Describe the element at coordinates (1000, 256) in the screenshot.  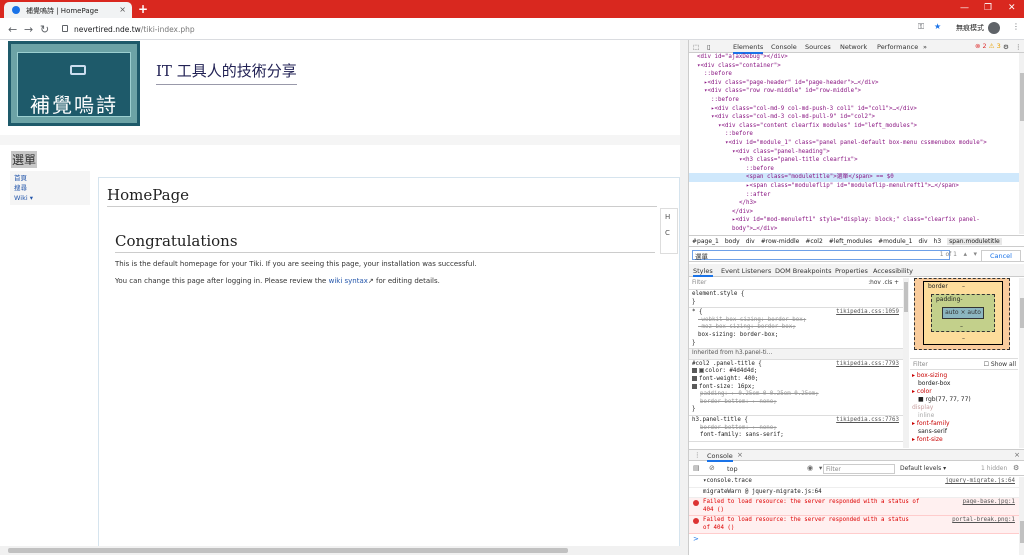
I see `find-cancel-button: Cancel` at that location.